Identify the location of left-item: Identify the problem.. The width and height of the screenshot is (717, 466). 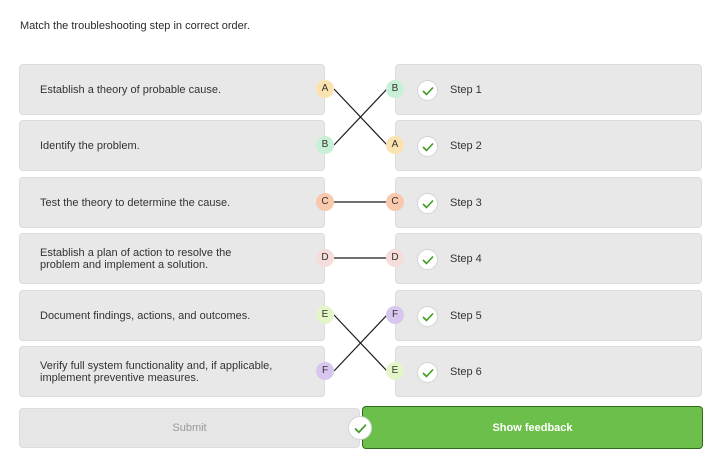
(172, 145).